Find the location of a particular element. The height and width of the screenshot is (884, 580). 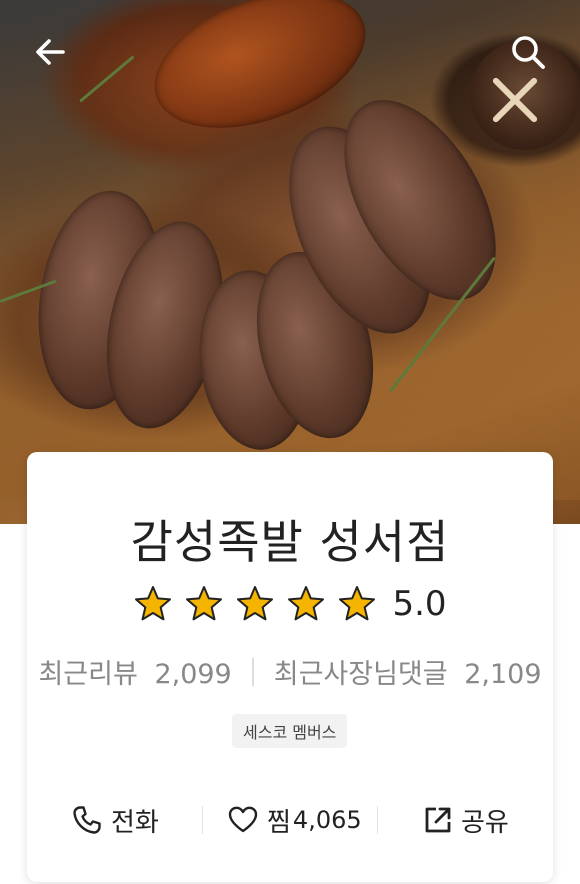

store-actions-row: 전화 찜 4,065 공유 is located at coordinates (290, 820).